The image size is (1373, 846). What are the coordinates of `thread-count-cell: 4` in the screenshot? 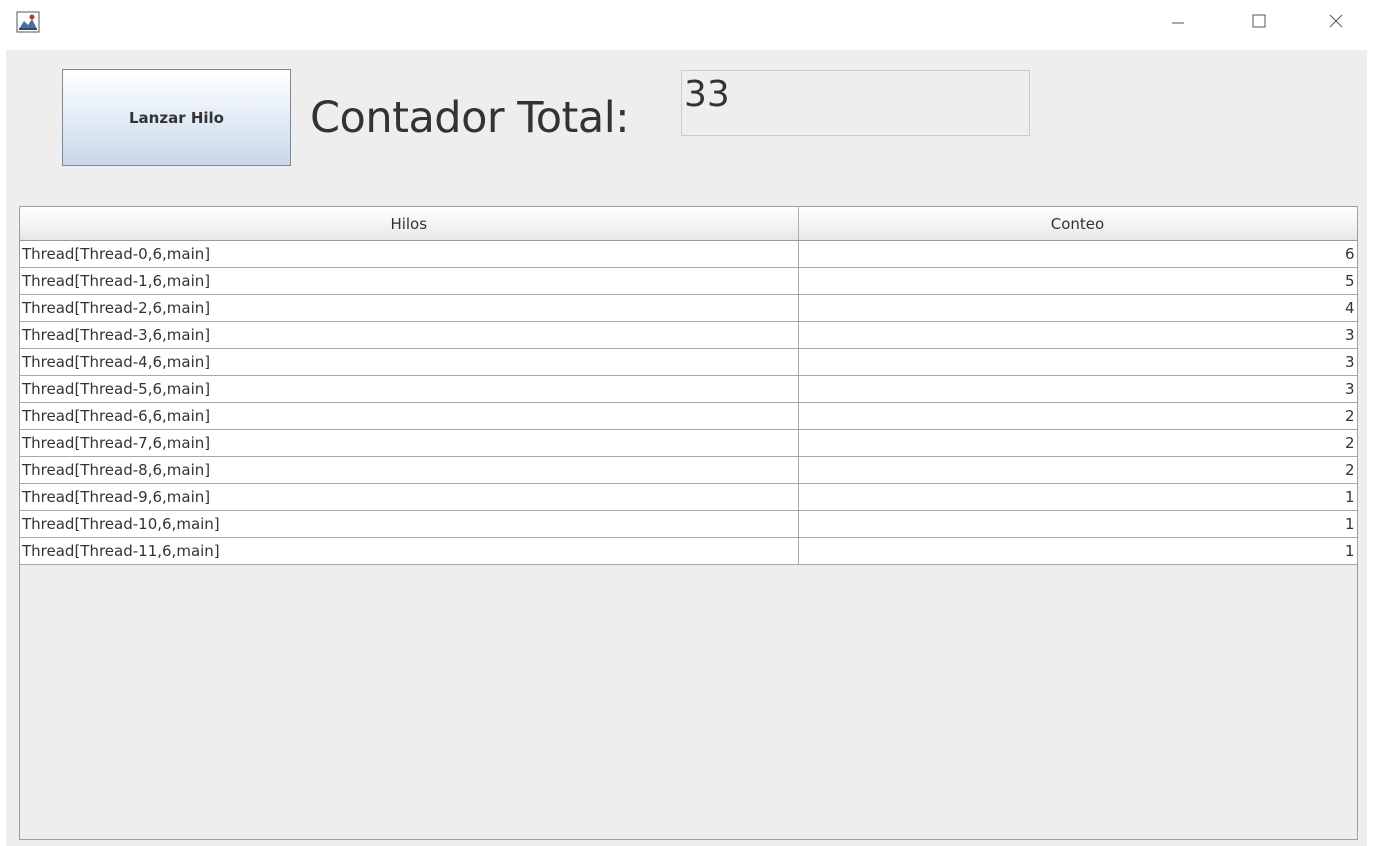 It's located at (1077, 308).